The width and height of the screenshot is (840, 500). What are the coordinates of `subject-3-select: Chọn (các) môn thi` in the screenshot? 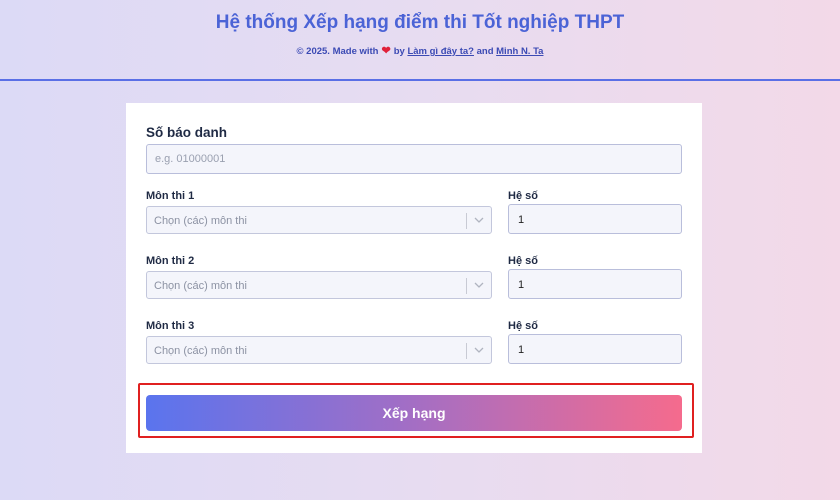 It's located at (319, 350).